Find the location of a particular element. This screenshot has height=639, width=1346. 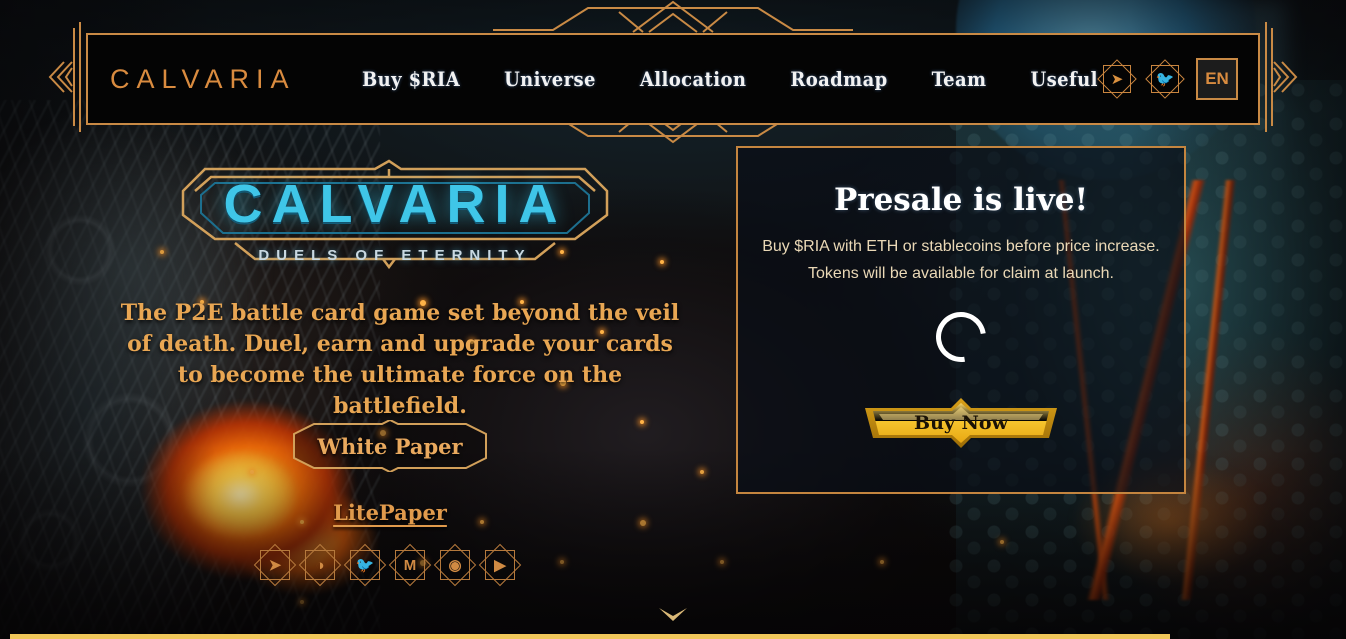

discord-icon-glyph: ◑ is located at coordinates (320, 565).